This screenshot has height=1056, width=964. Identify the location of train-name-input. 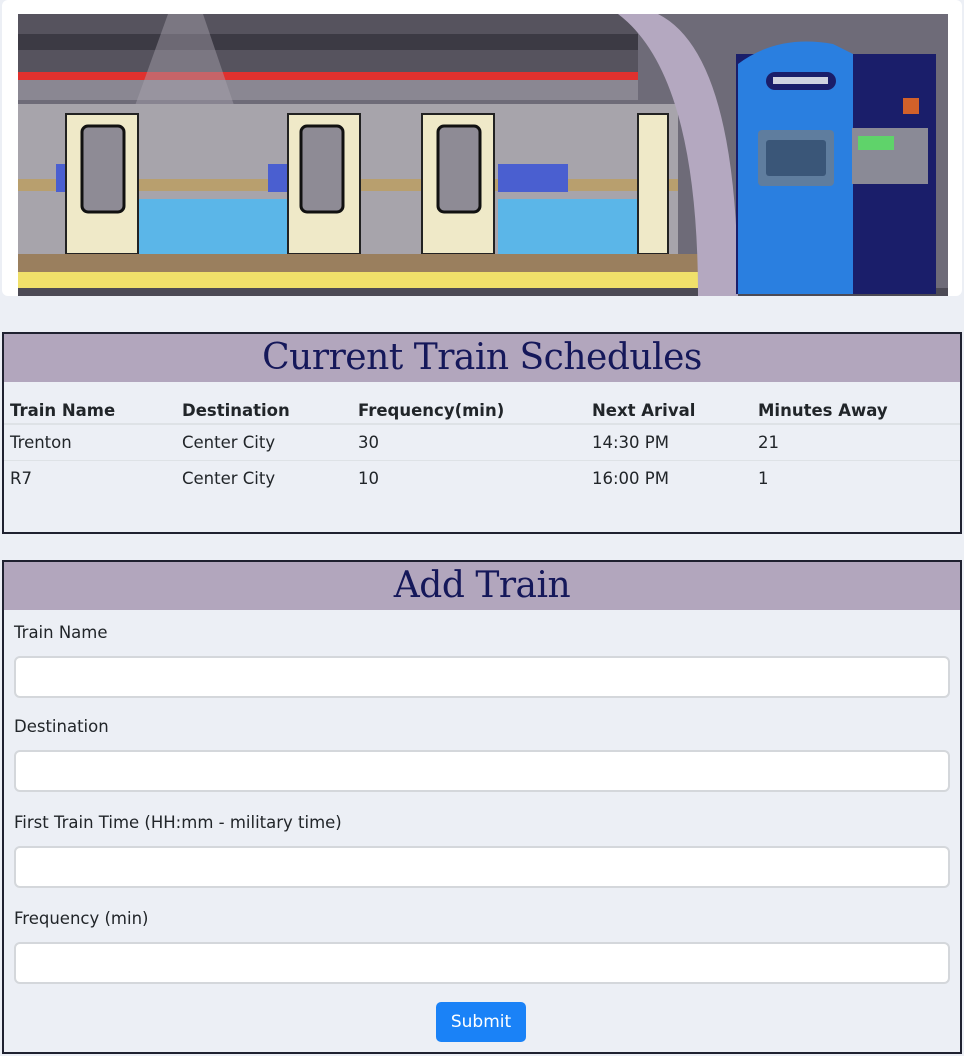
(482, 677).